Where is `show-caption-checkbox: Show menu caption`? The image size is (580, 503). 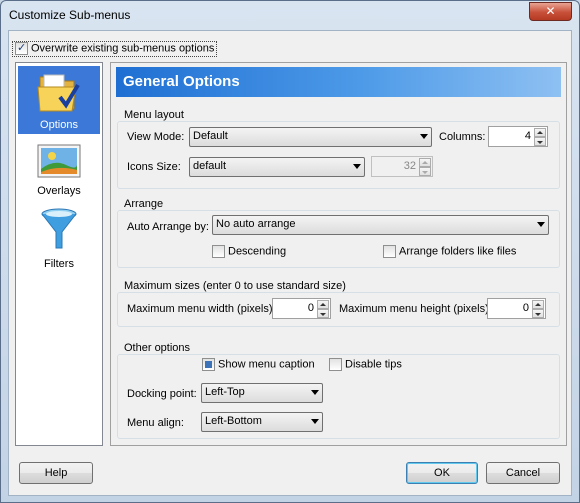
show-caption-checkbox: Show menu caption is located at coordinates (258, 364).